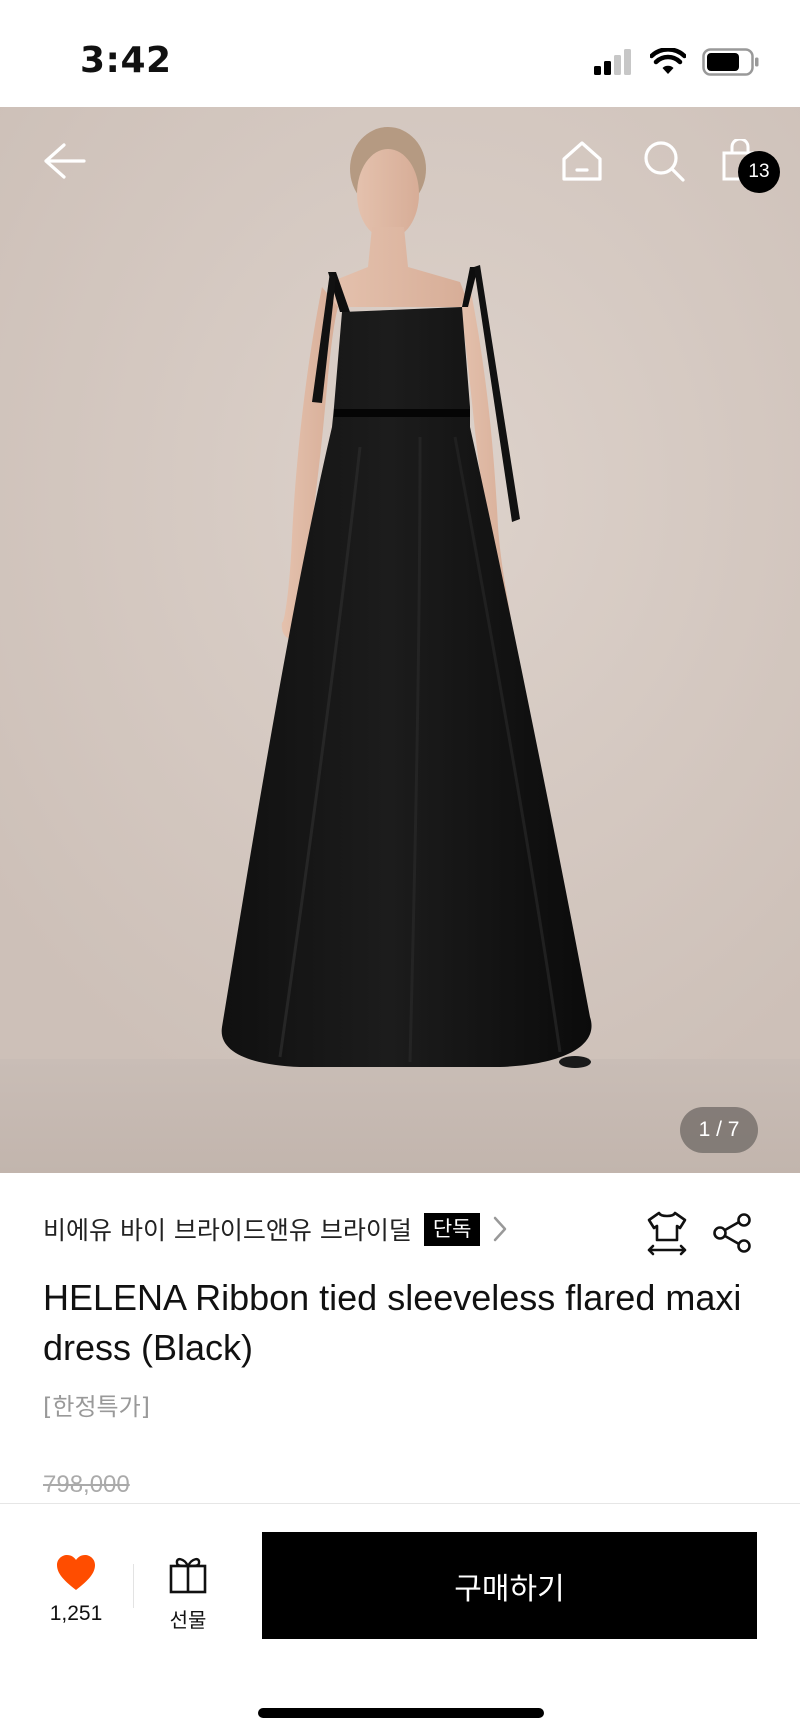 This screenshot has width=800, height=1732. What do you see at coordinates (400, 162) in the screenshot?
I see `hero-navigation: 13` at bounding box center [400, 162].